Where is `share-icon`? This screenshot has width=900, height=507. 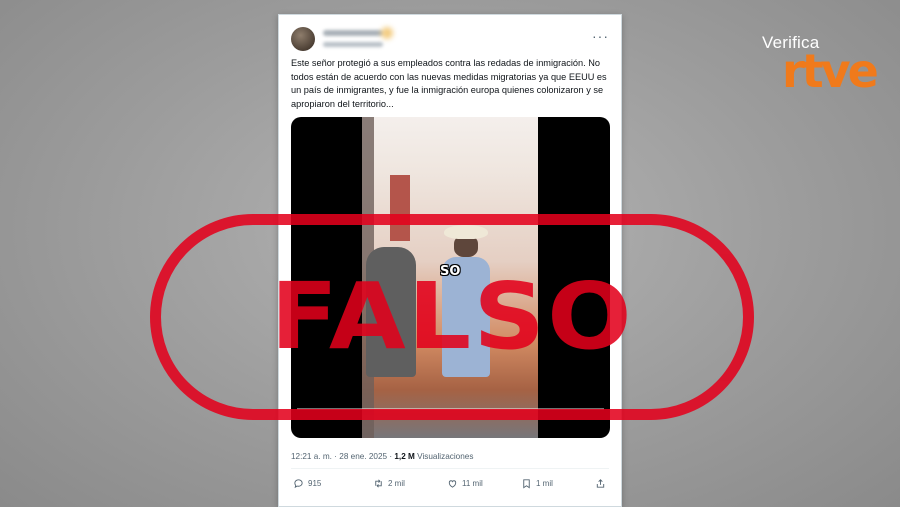
share-icon is located at coordinates (600, 483).